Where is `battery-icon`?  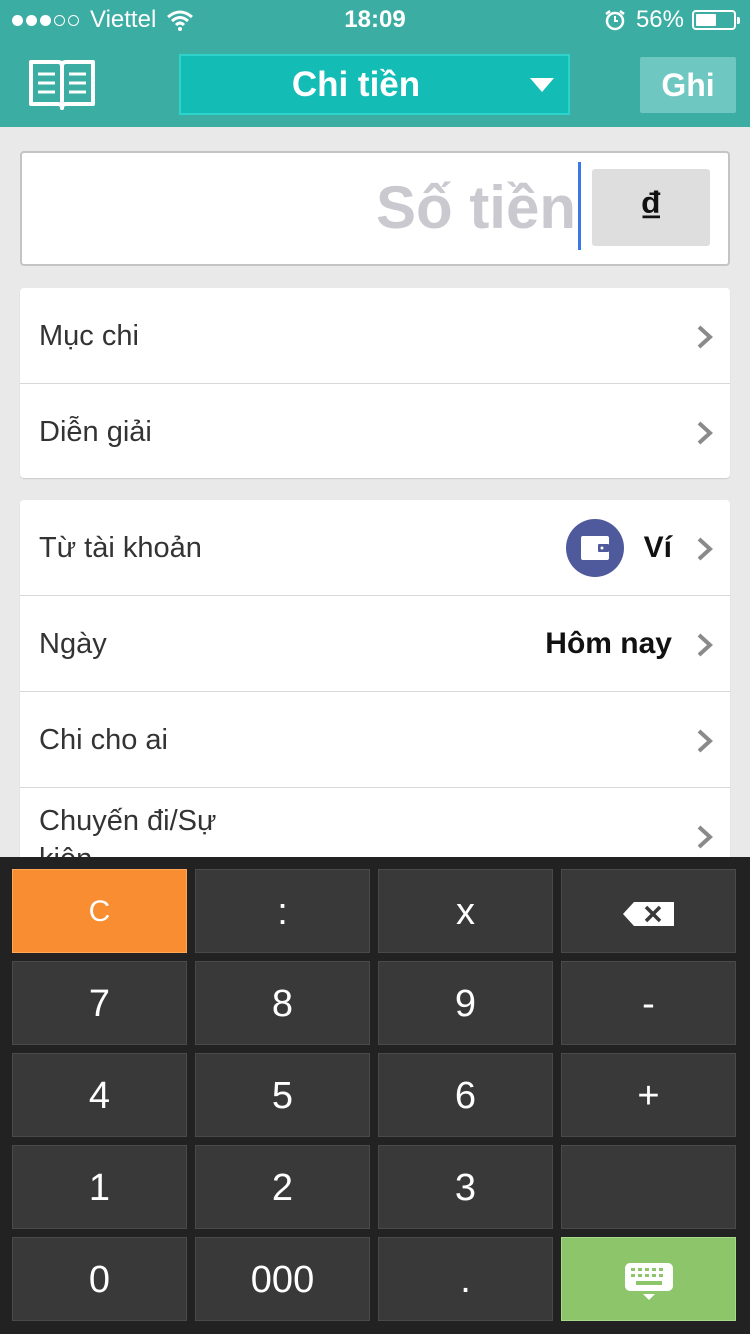 battery-icon is located at coordinates (716, 20).